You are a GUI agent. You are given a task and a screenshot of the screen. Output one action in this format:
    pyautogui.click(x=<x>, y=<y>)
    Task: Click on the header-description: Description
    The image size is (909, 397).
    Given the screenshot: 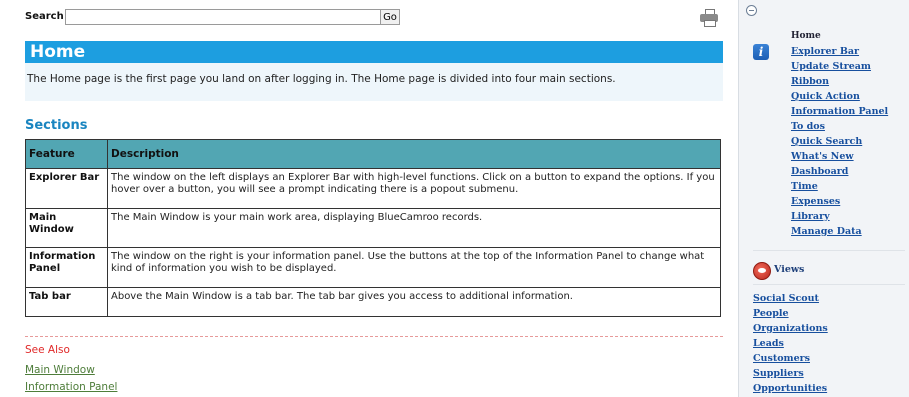 What is the action you would take?
    pyautogui.click(x=414, y=154)
    